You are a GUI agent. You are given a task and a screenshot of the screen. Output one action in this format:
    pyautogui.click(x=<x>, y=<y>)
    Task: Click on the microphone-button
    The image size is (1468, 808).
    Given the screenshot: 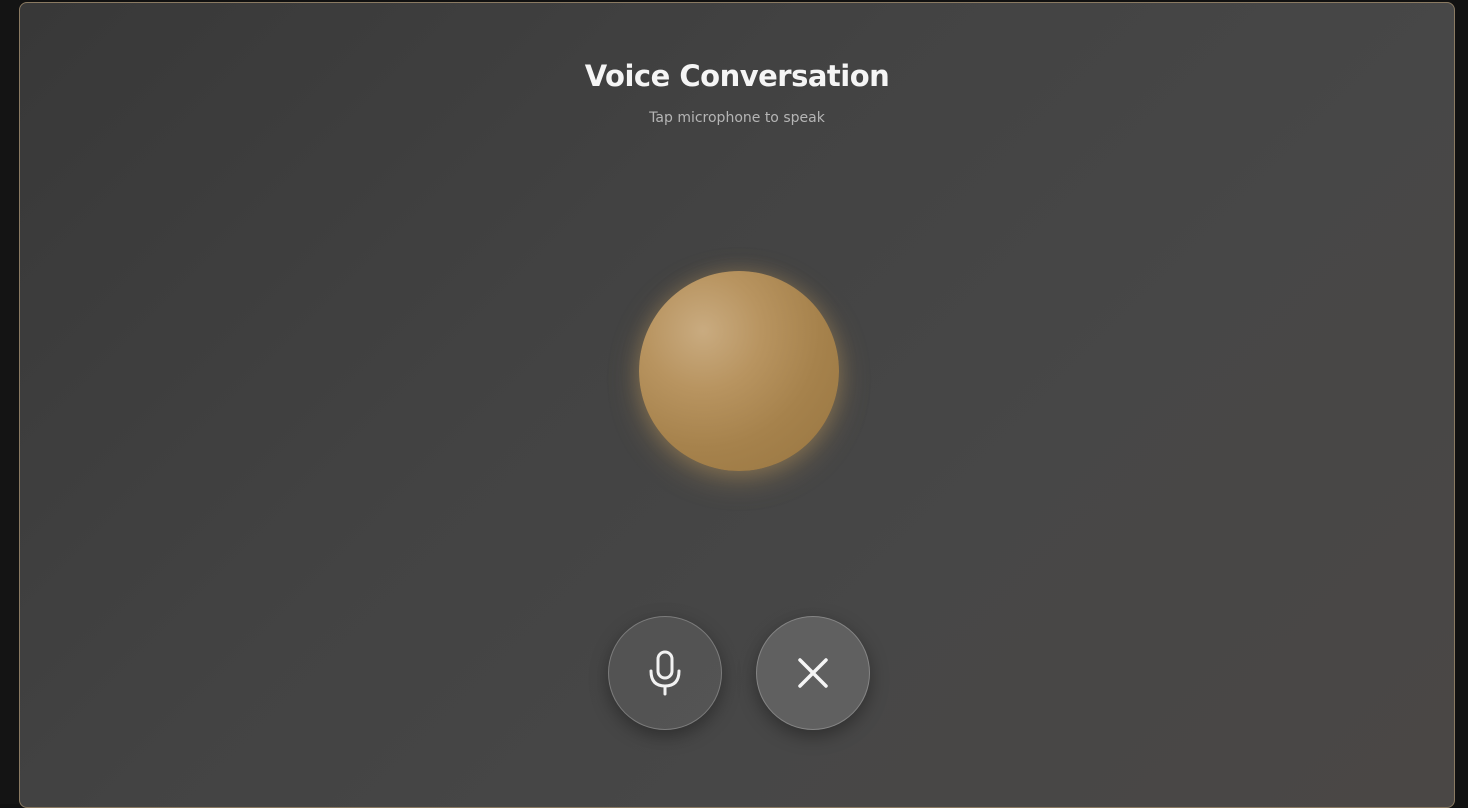 What is the action you would take?
    pyautogui.click(x=665, y=673)
    